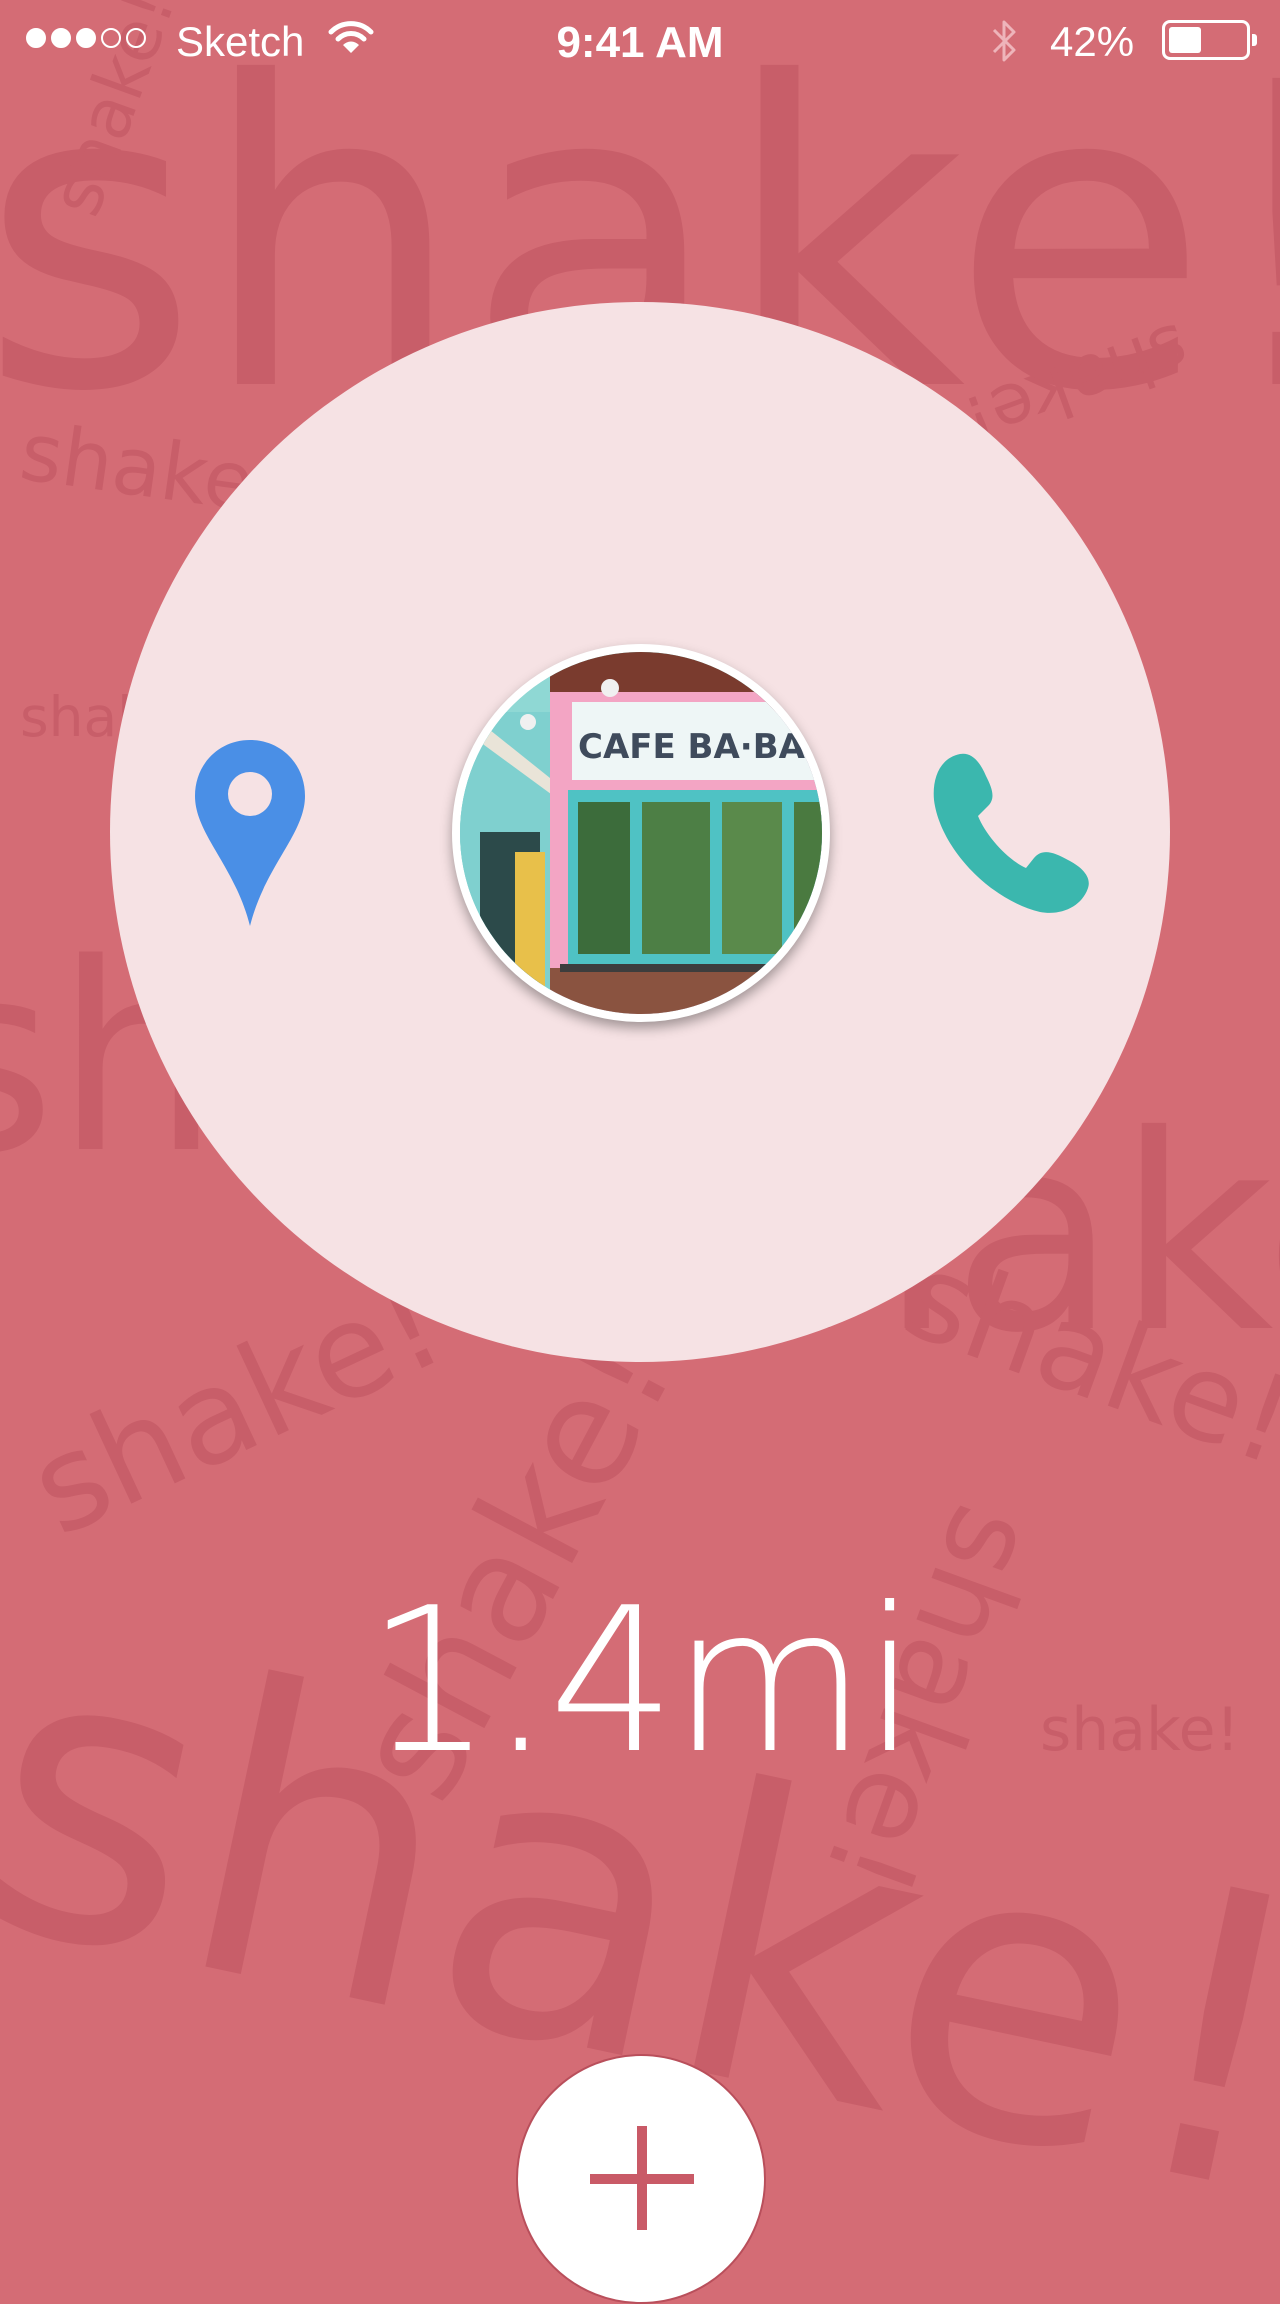 This screenshot has height=2304, width=1280. Describe the element at coordinates (641, 2179) in the screenshot. I see `add-button` at that location.